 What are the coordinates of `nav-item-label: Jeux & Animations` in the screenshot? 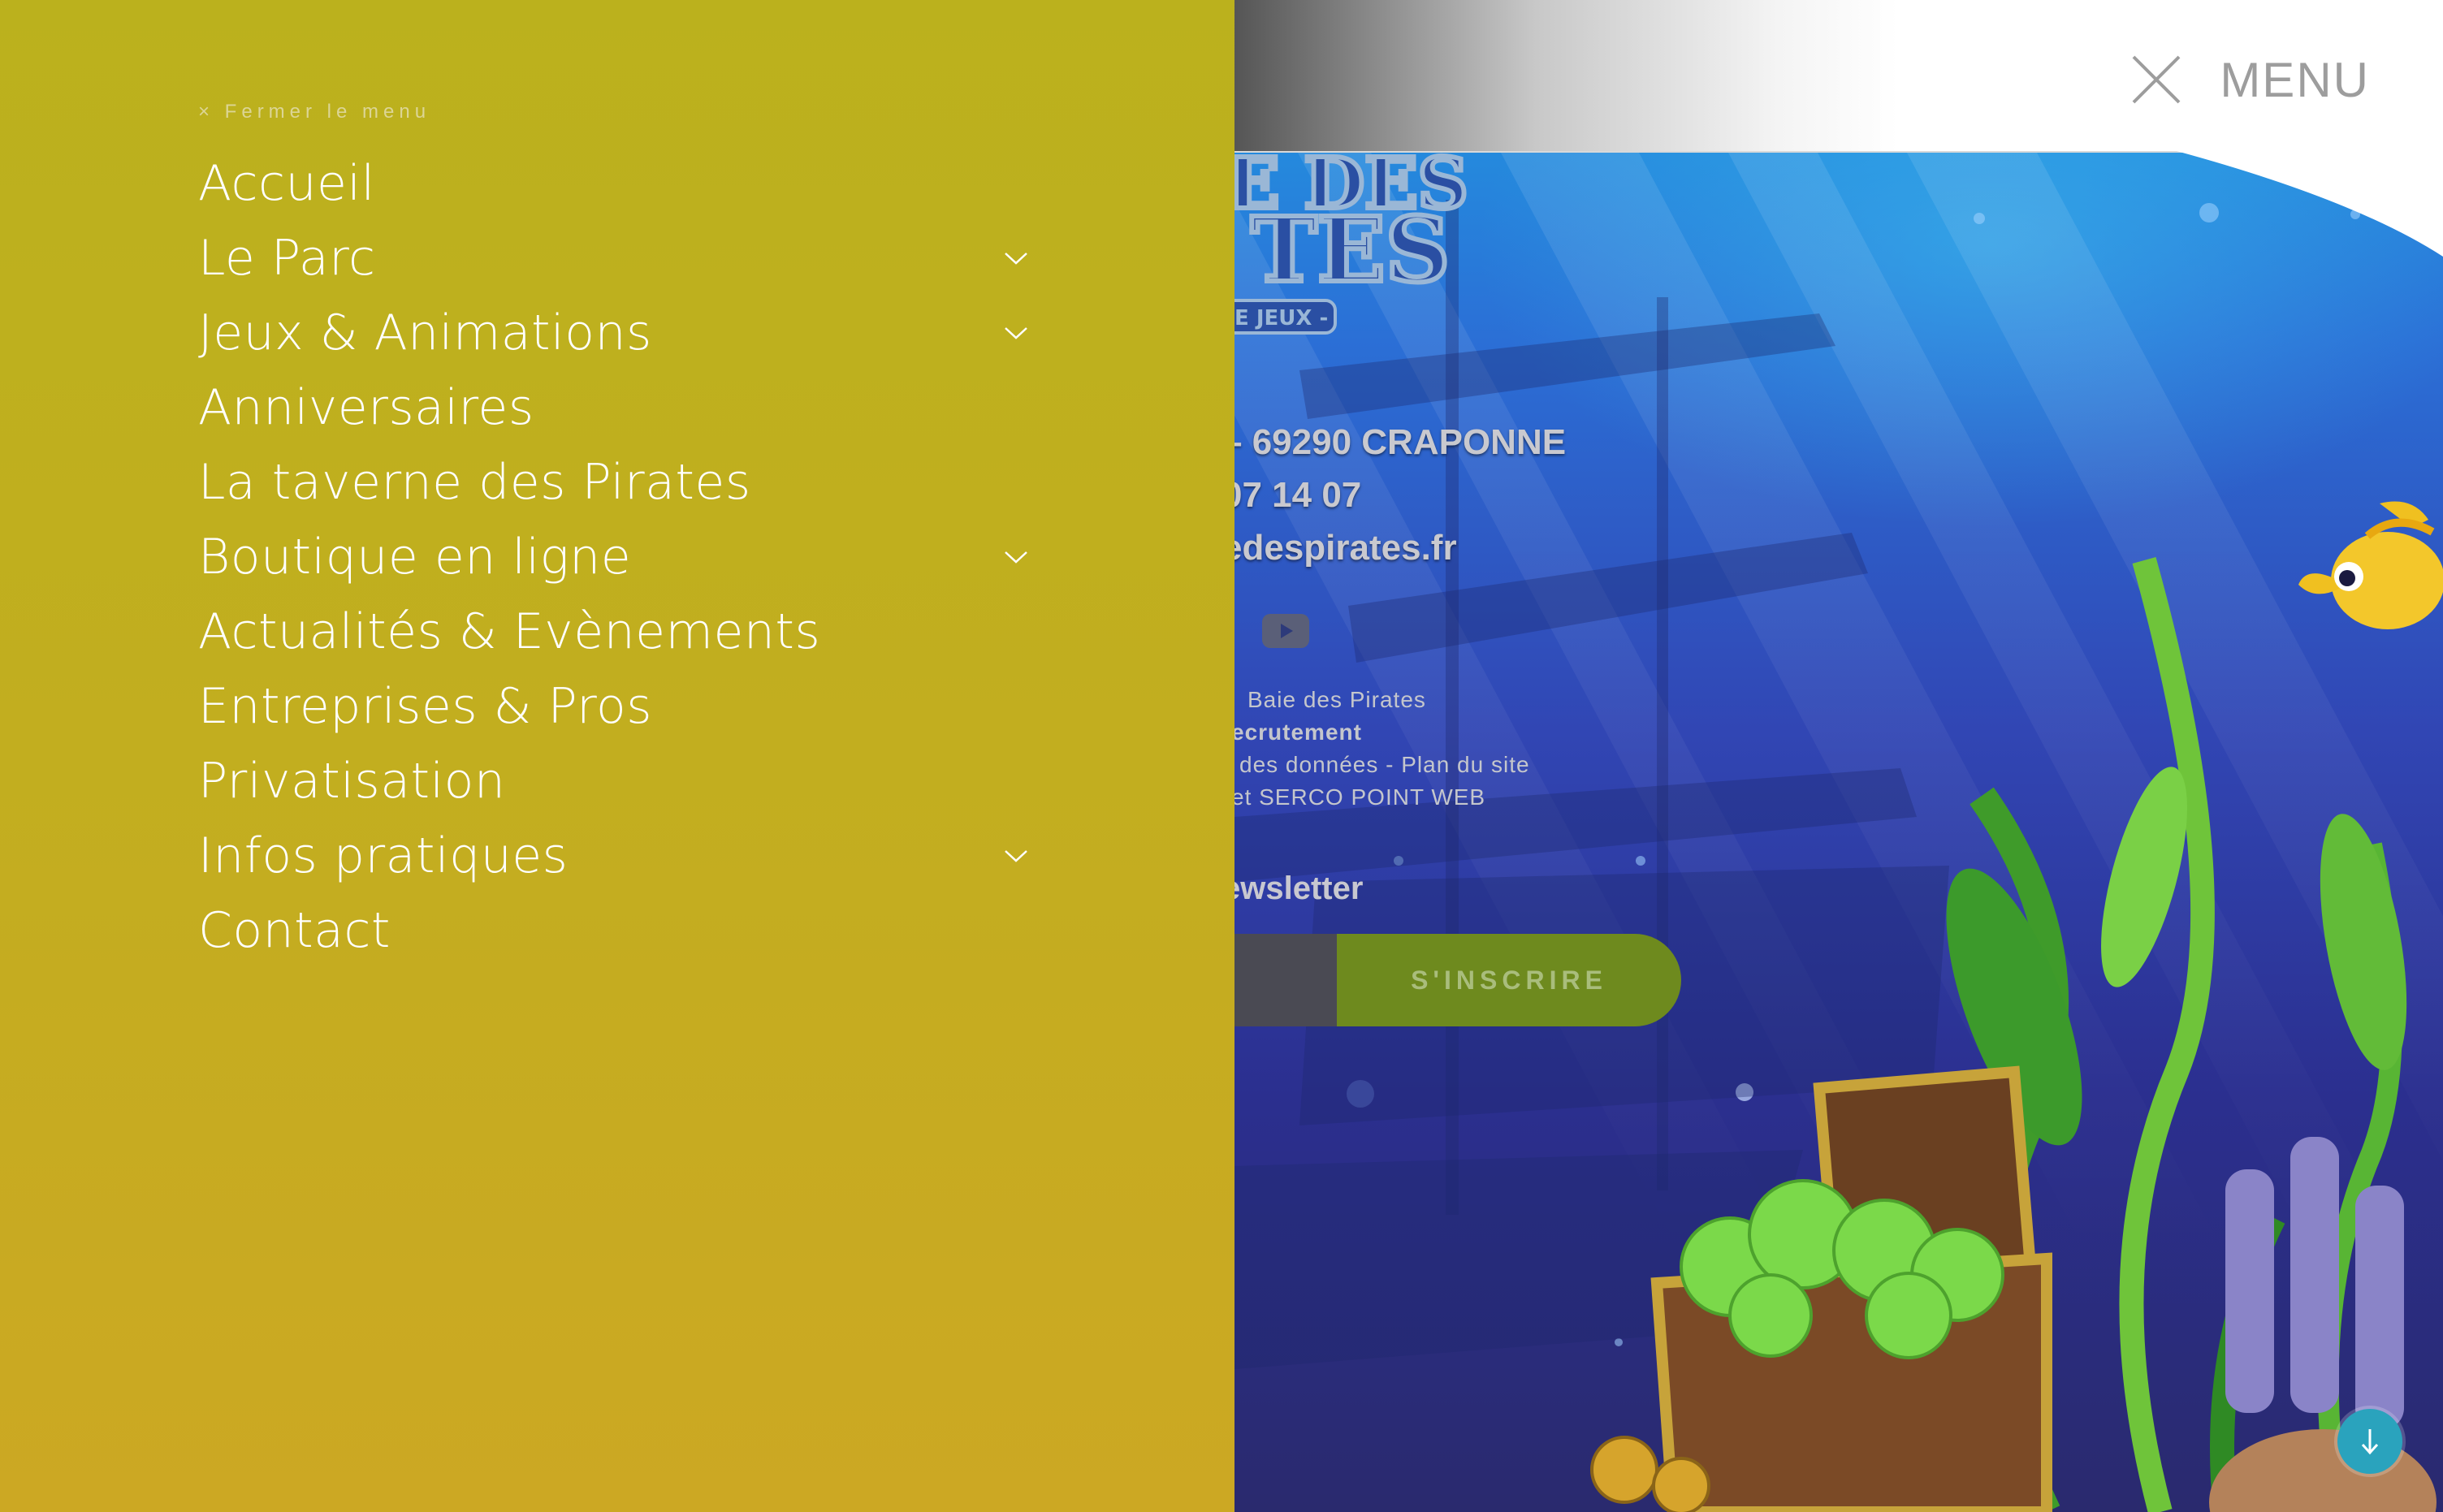 It's located at (425, 333).